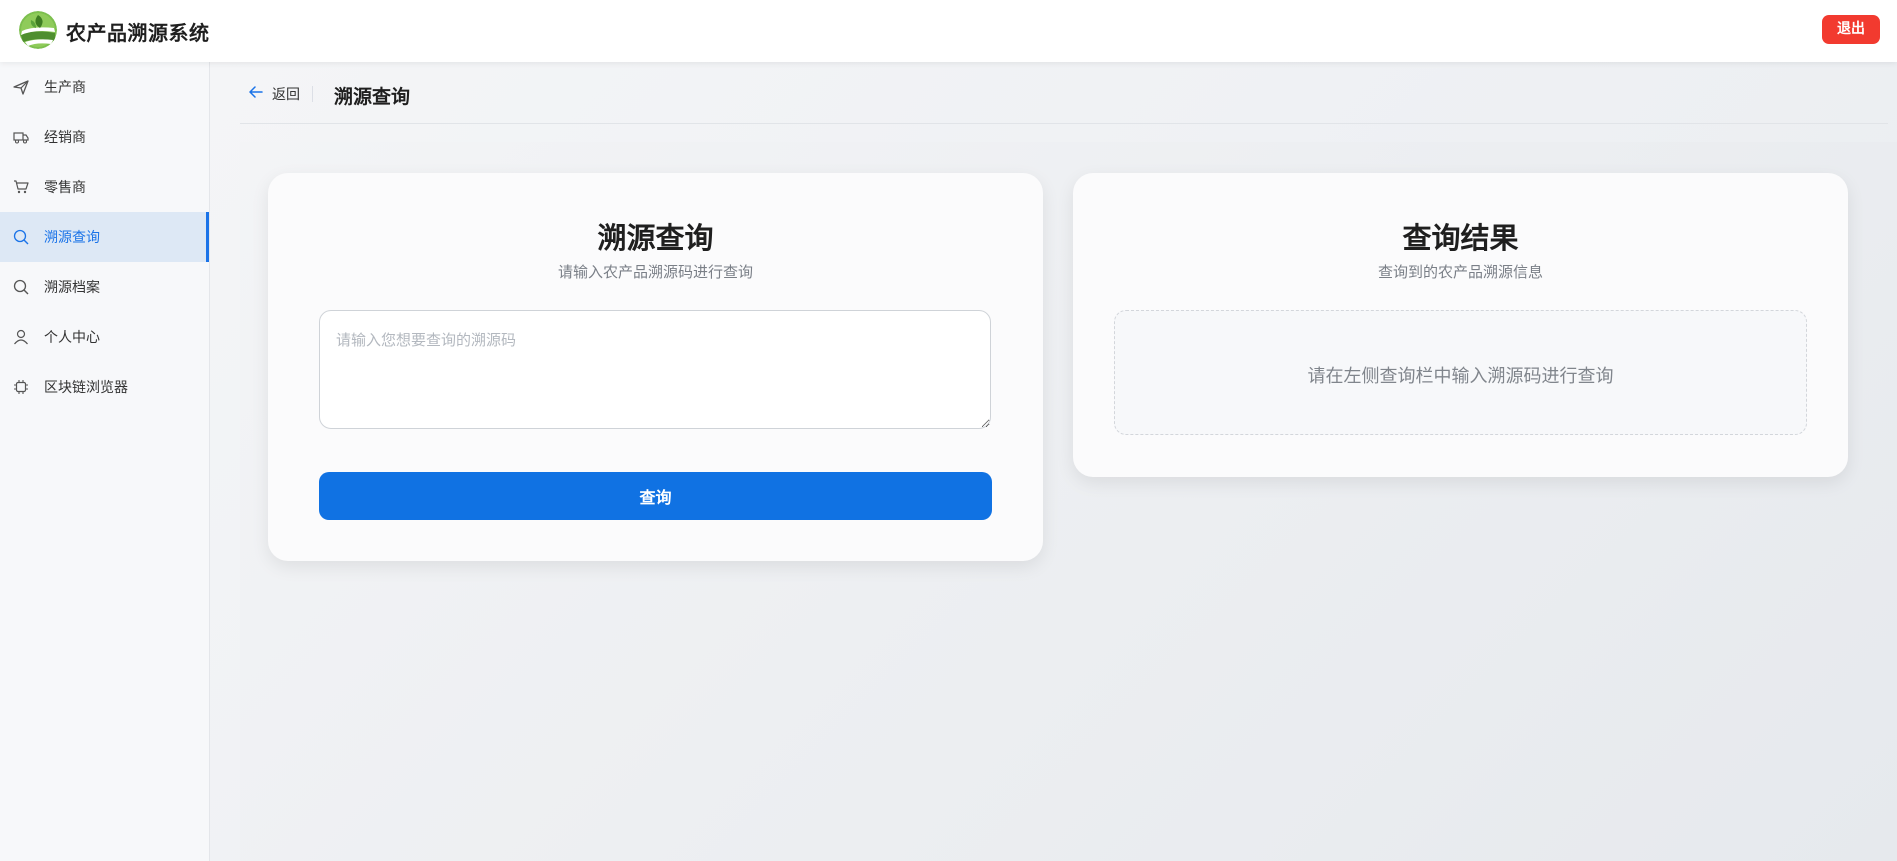 The image size is (1897, 861). I want to click on sidebar-item-blockchain-explorer: 区块链浏览器, so click(104, 387).